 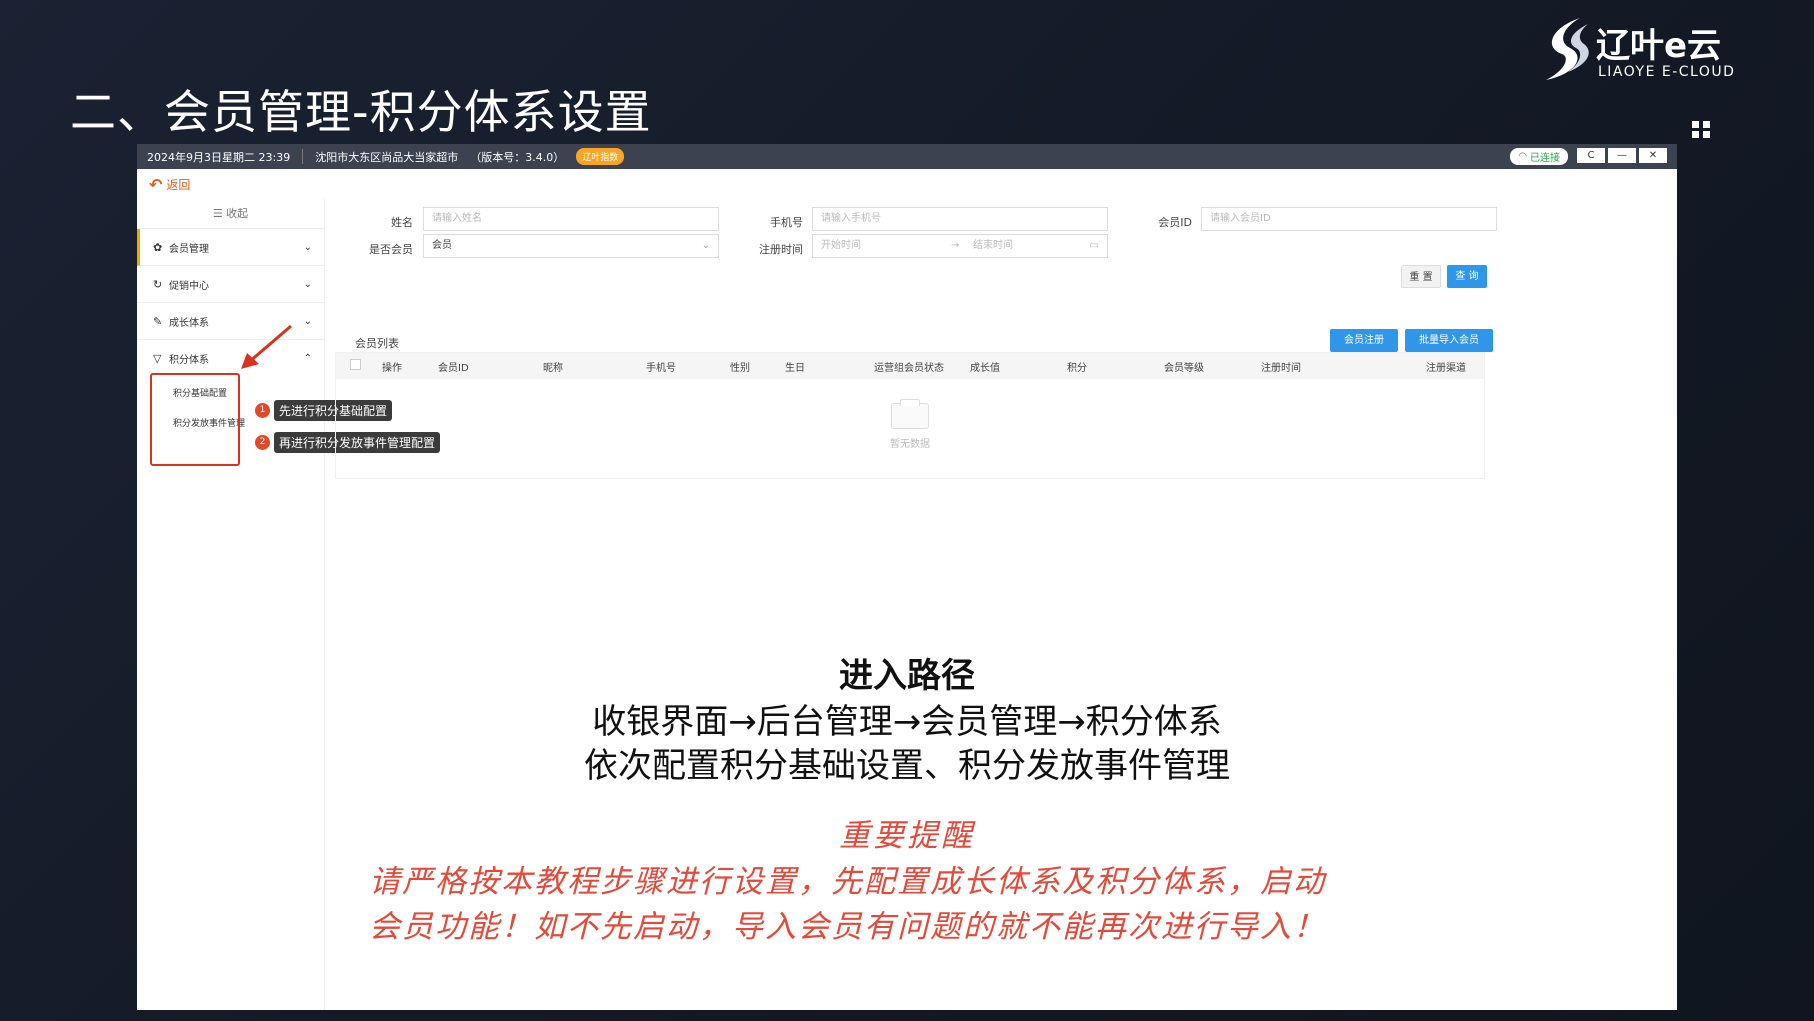 What do you see at coordinates (219, 213) in the screenshot?
I see `menu-icon: ☰` at bounding box center [219, 213].